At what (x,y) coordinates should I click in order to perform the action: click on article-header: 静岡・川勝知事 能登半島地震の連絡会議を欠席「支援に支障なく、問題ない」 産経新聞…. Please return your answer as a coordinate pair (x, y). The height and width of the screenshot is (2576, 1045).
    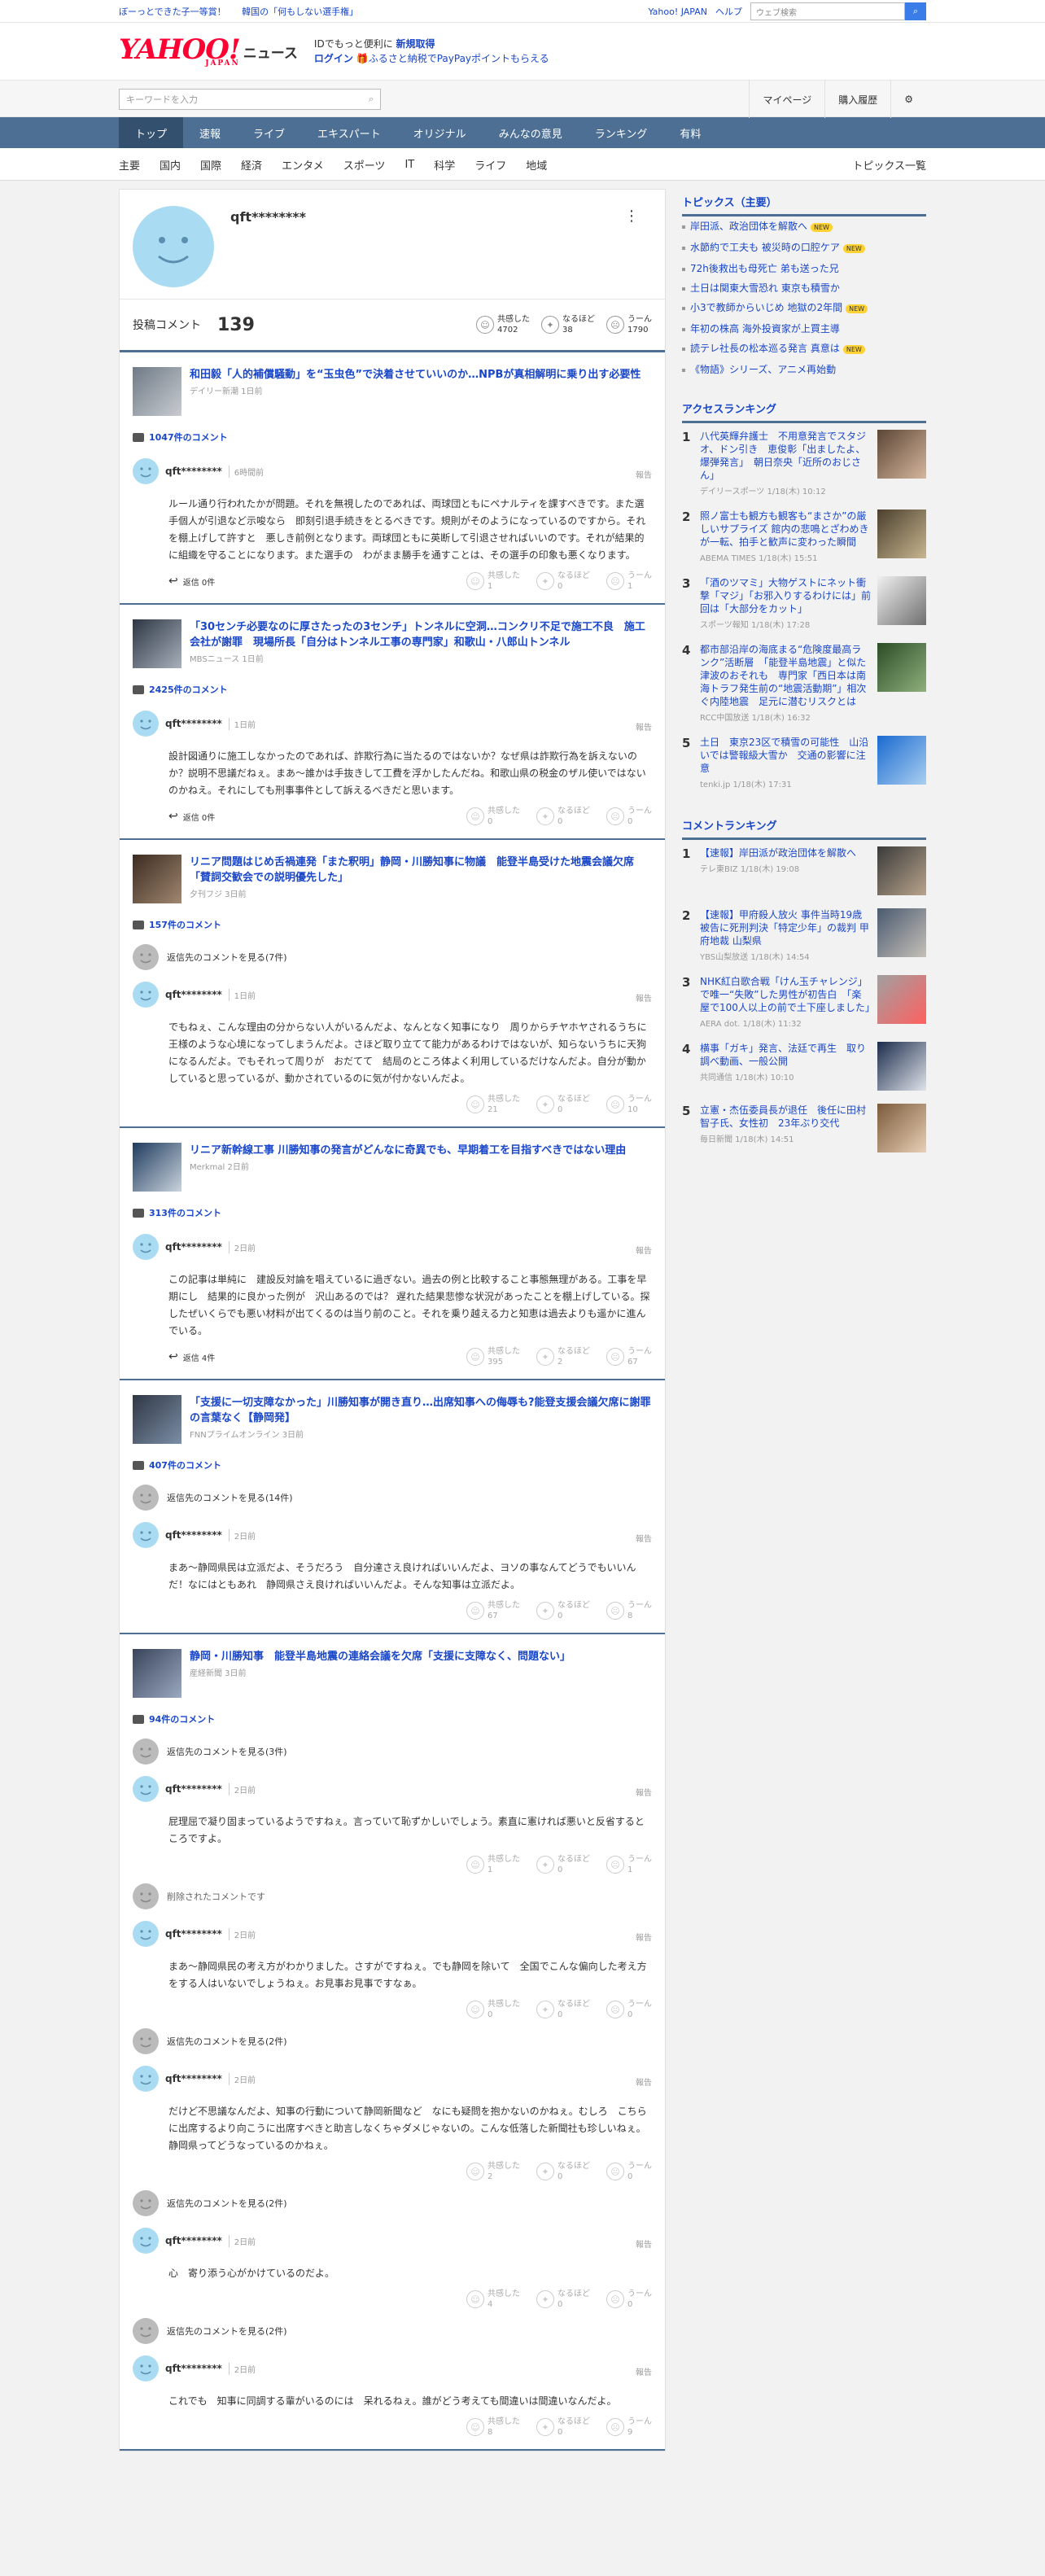
    Looking at the image, I should click on (393, 1673).